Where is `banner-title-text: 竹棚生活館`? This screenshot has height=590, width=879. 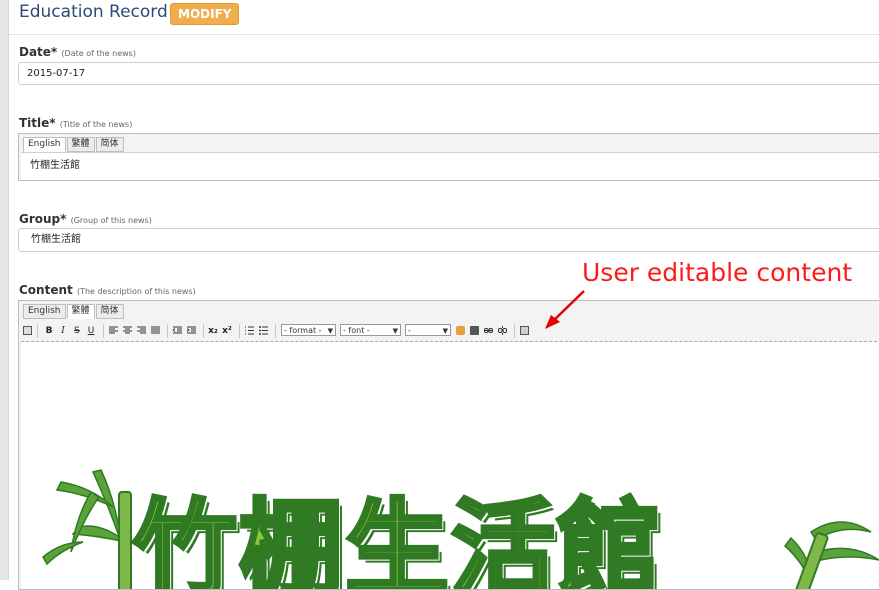
banner-title-text: 竹棚生活館 is located at coordinates (397, 537).